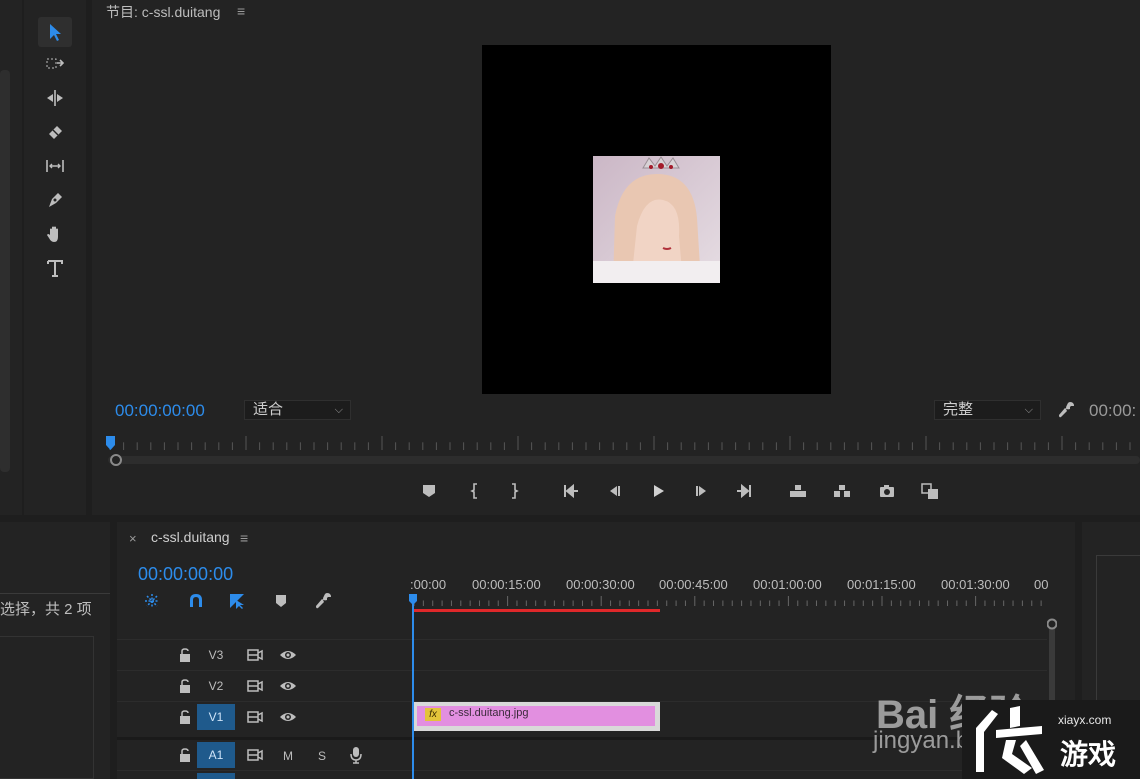 This screenshot has width=1140, height=779. What do you see at coordinates (55, 132) in the screenshot?
I see `razor-tool-icon` at bounding box center [55, 132].